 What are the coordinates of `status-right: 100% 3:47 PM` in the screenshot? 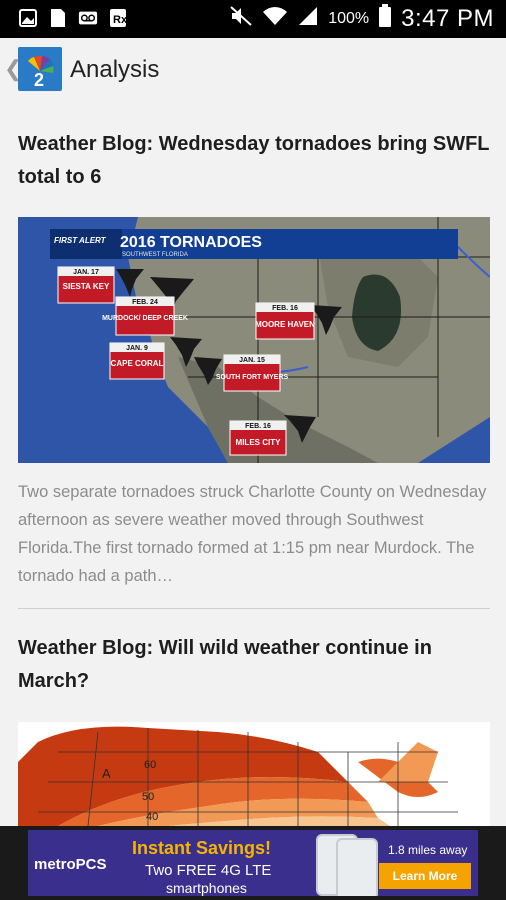 It's located at (361, 18).